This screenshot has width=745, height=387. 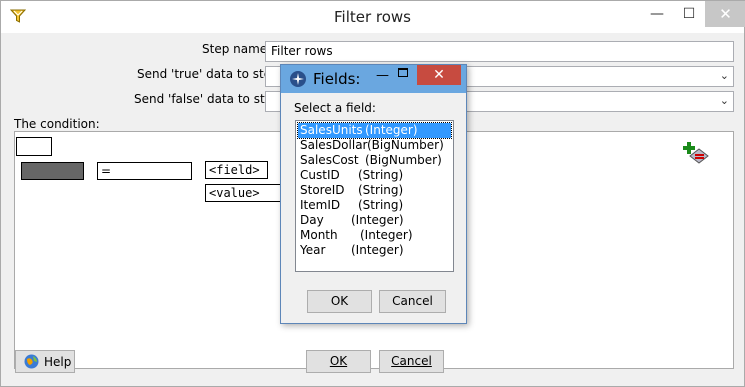 What do you see at coordinates (52, 171) in the screenshot?
I see `left-field-box` at bounding box center [52, 171].